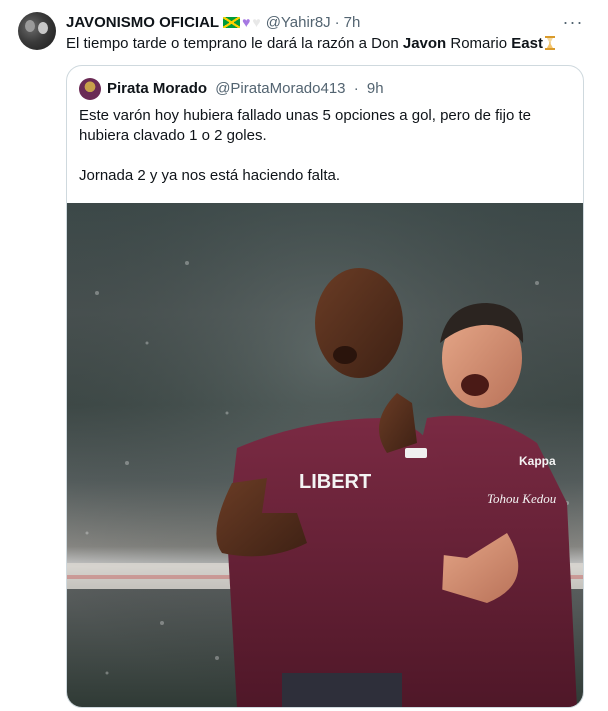 The image size is (608, 711). What do you see at coordinates (157, 88) in the screenshot?
I see `quoted-author-display-name: Pirata Morado` at bounding box center [157, 88].